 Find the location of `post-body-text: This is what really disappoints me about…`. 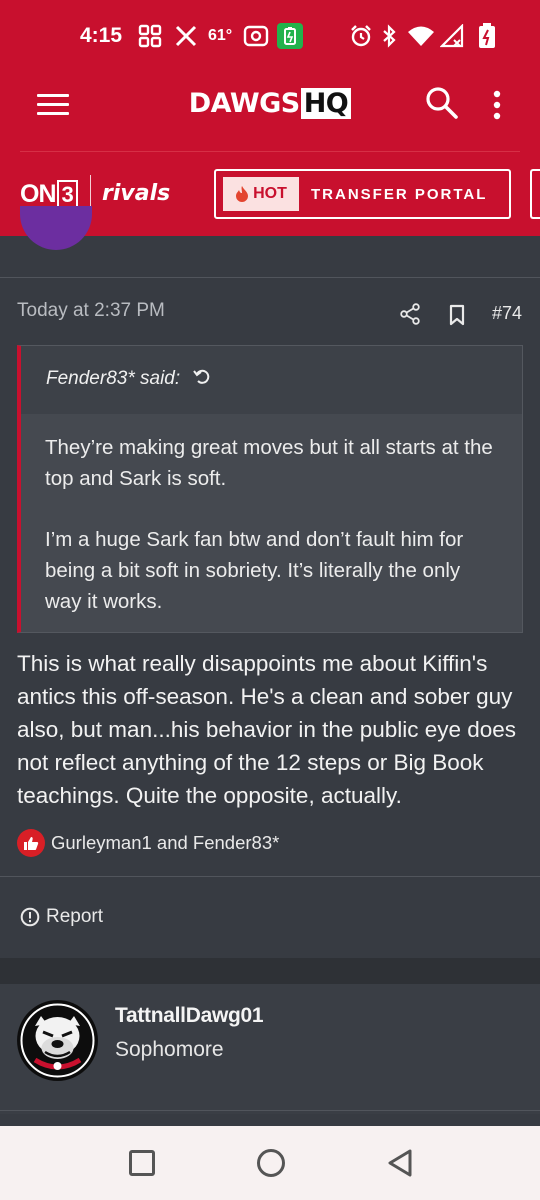

post-body-text: This is what really disappoints me about… is located at coordinates (267, 729).